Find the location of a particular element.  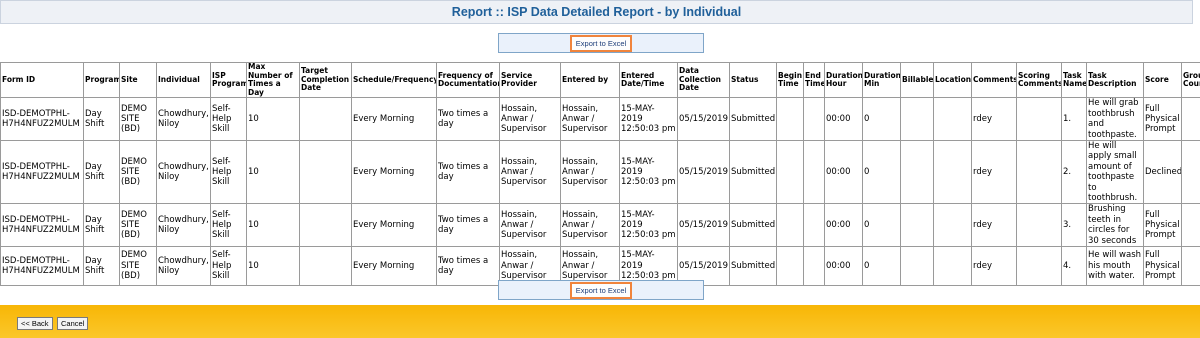

column-header: Max Number of Times a Day is located at coordinates (273, 80).